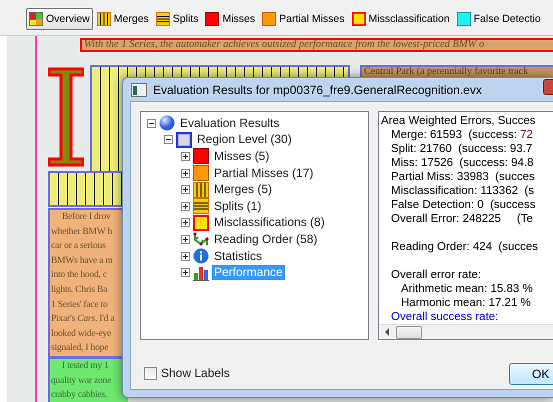 Image resolution: width=553 pixels, height=402 pixels. I want to click on toolbar-button: Merges, so click(123, 19).